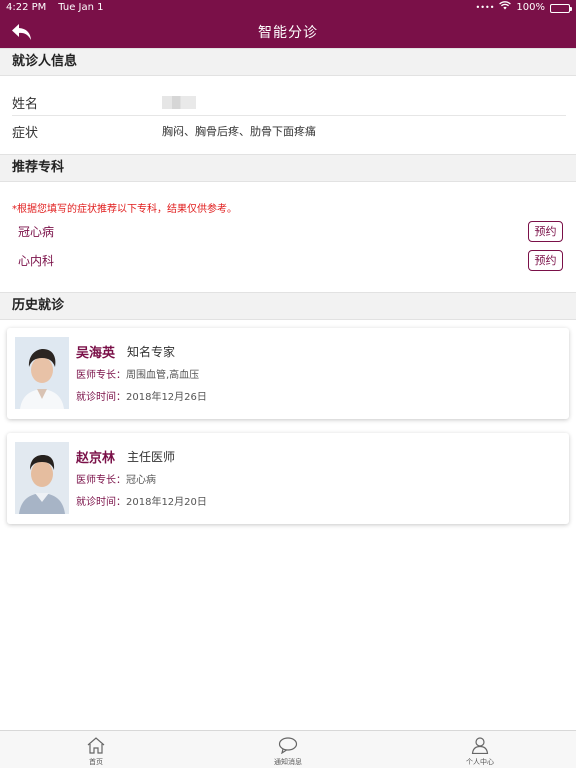  Describe the element at coordinates (561, 8) in the screenshot. I see `battery-icon` at that location.